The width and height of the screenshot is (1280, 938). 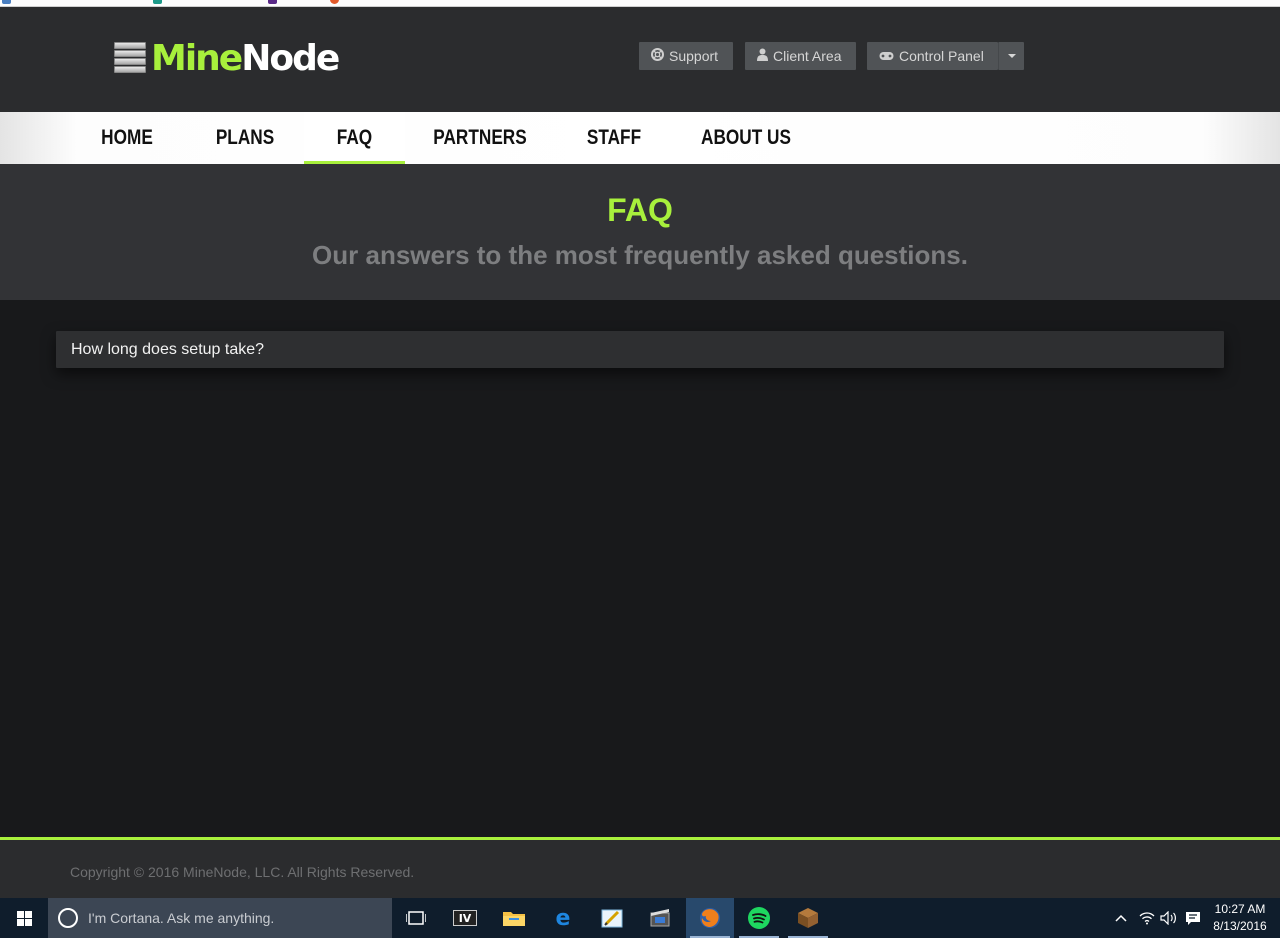 What do you see at coordinates (808, 918) in the screenshot?
I see `minecraft-icon` at bounding box center [808, 918].